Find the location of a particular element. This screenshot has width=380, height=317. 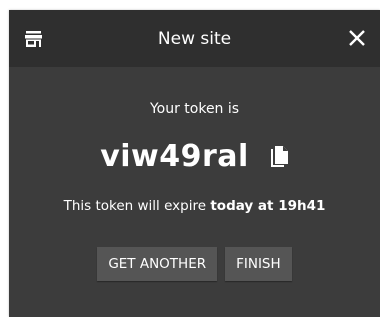

copy-icon is located at coordinates (280, 156).